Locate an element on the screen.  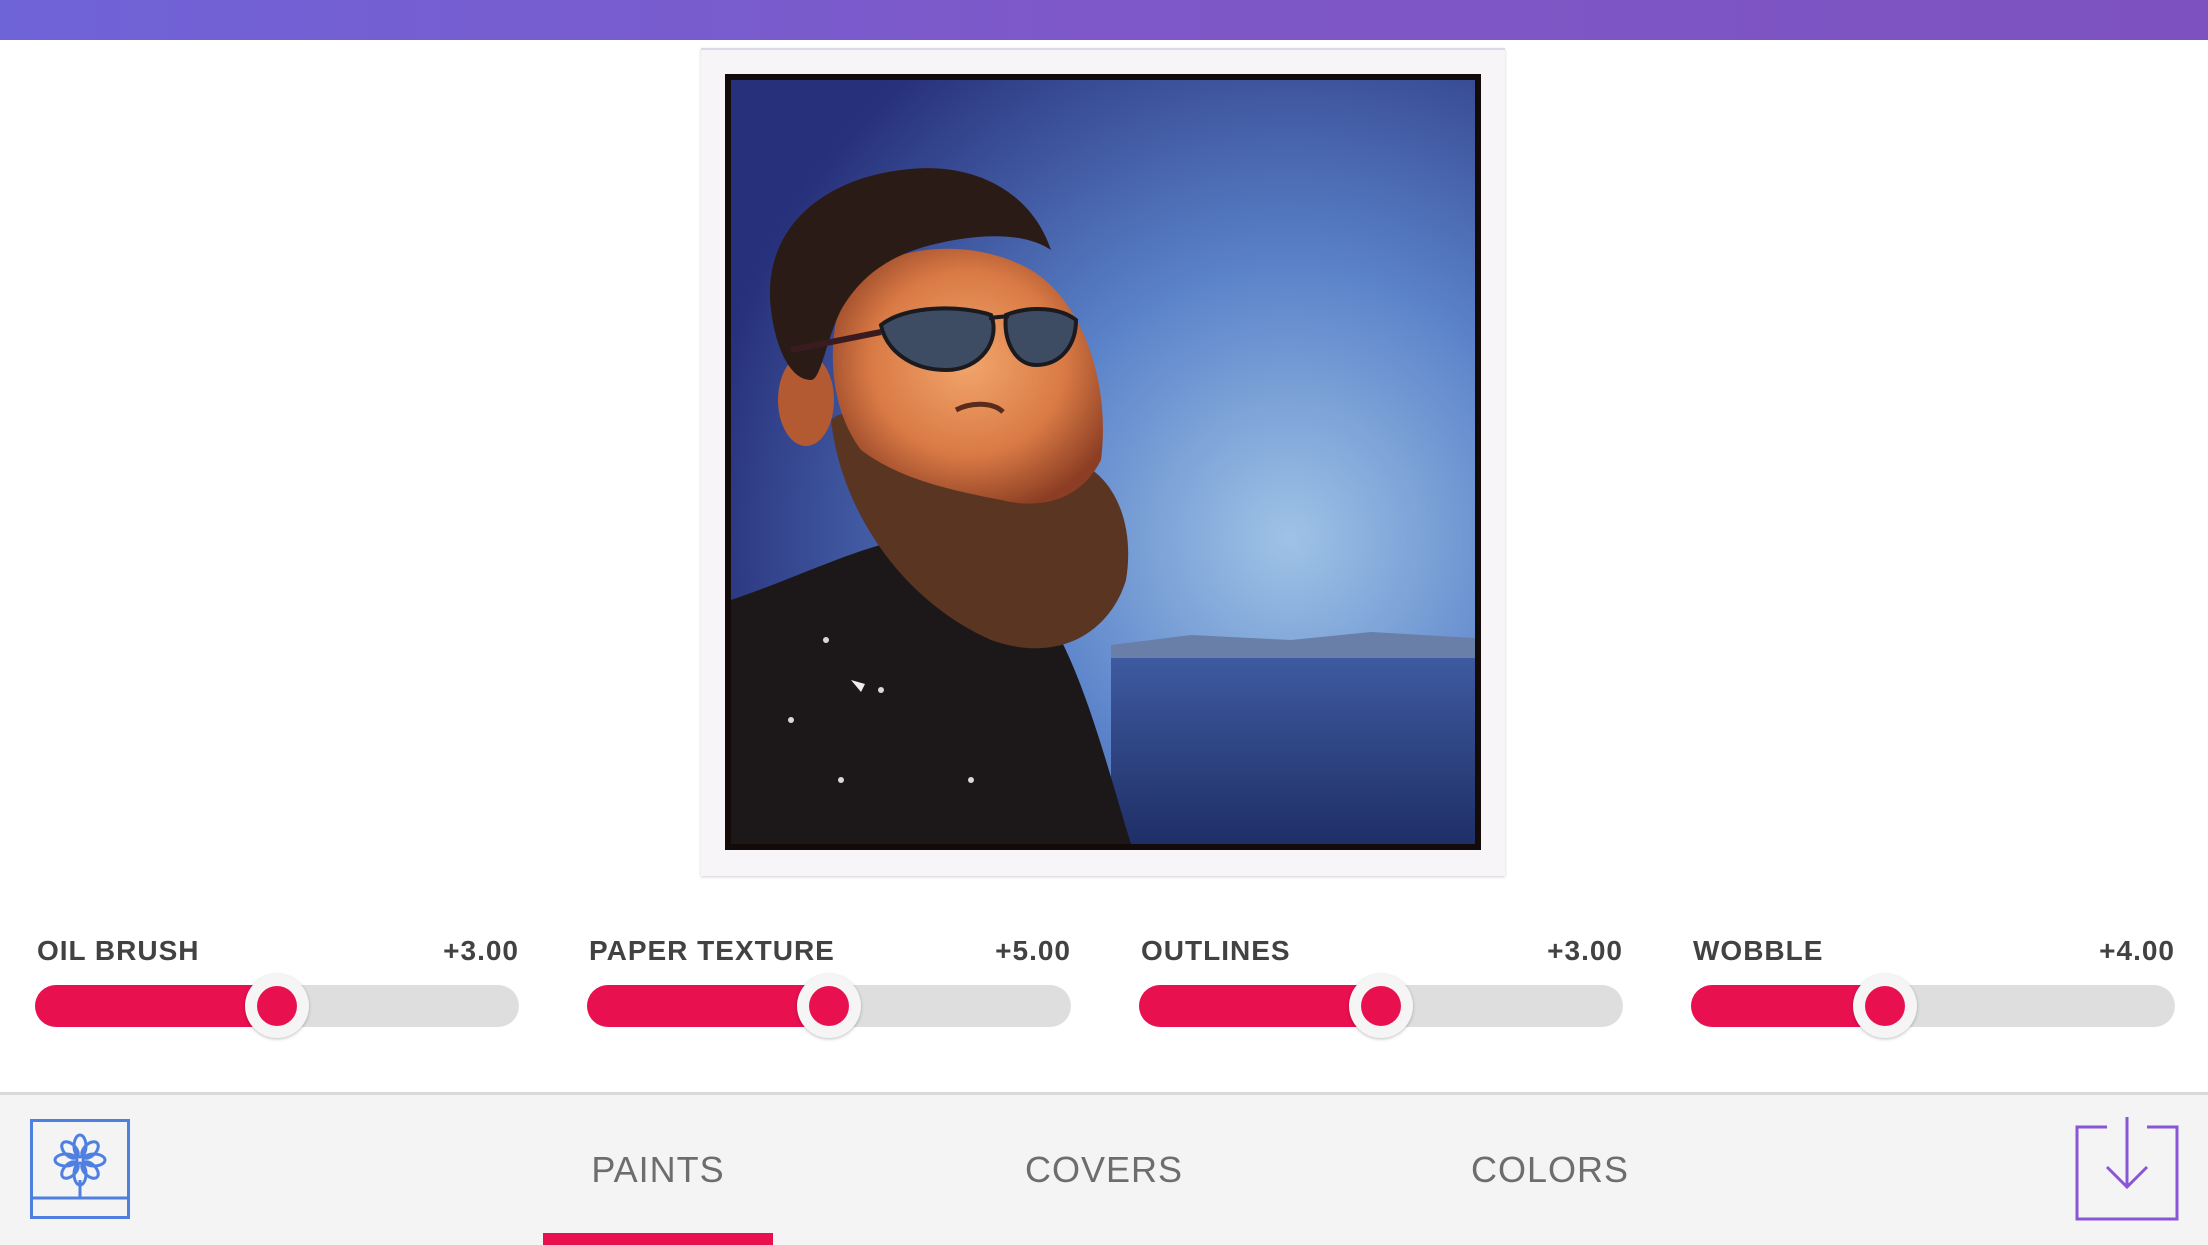
download-button is located at coordinates (2127, 1169).